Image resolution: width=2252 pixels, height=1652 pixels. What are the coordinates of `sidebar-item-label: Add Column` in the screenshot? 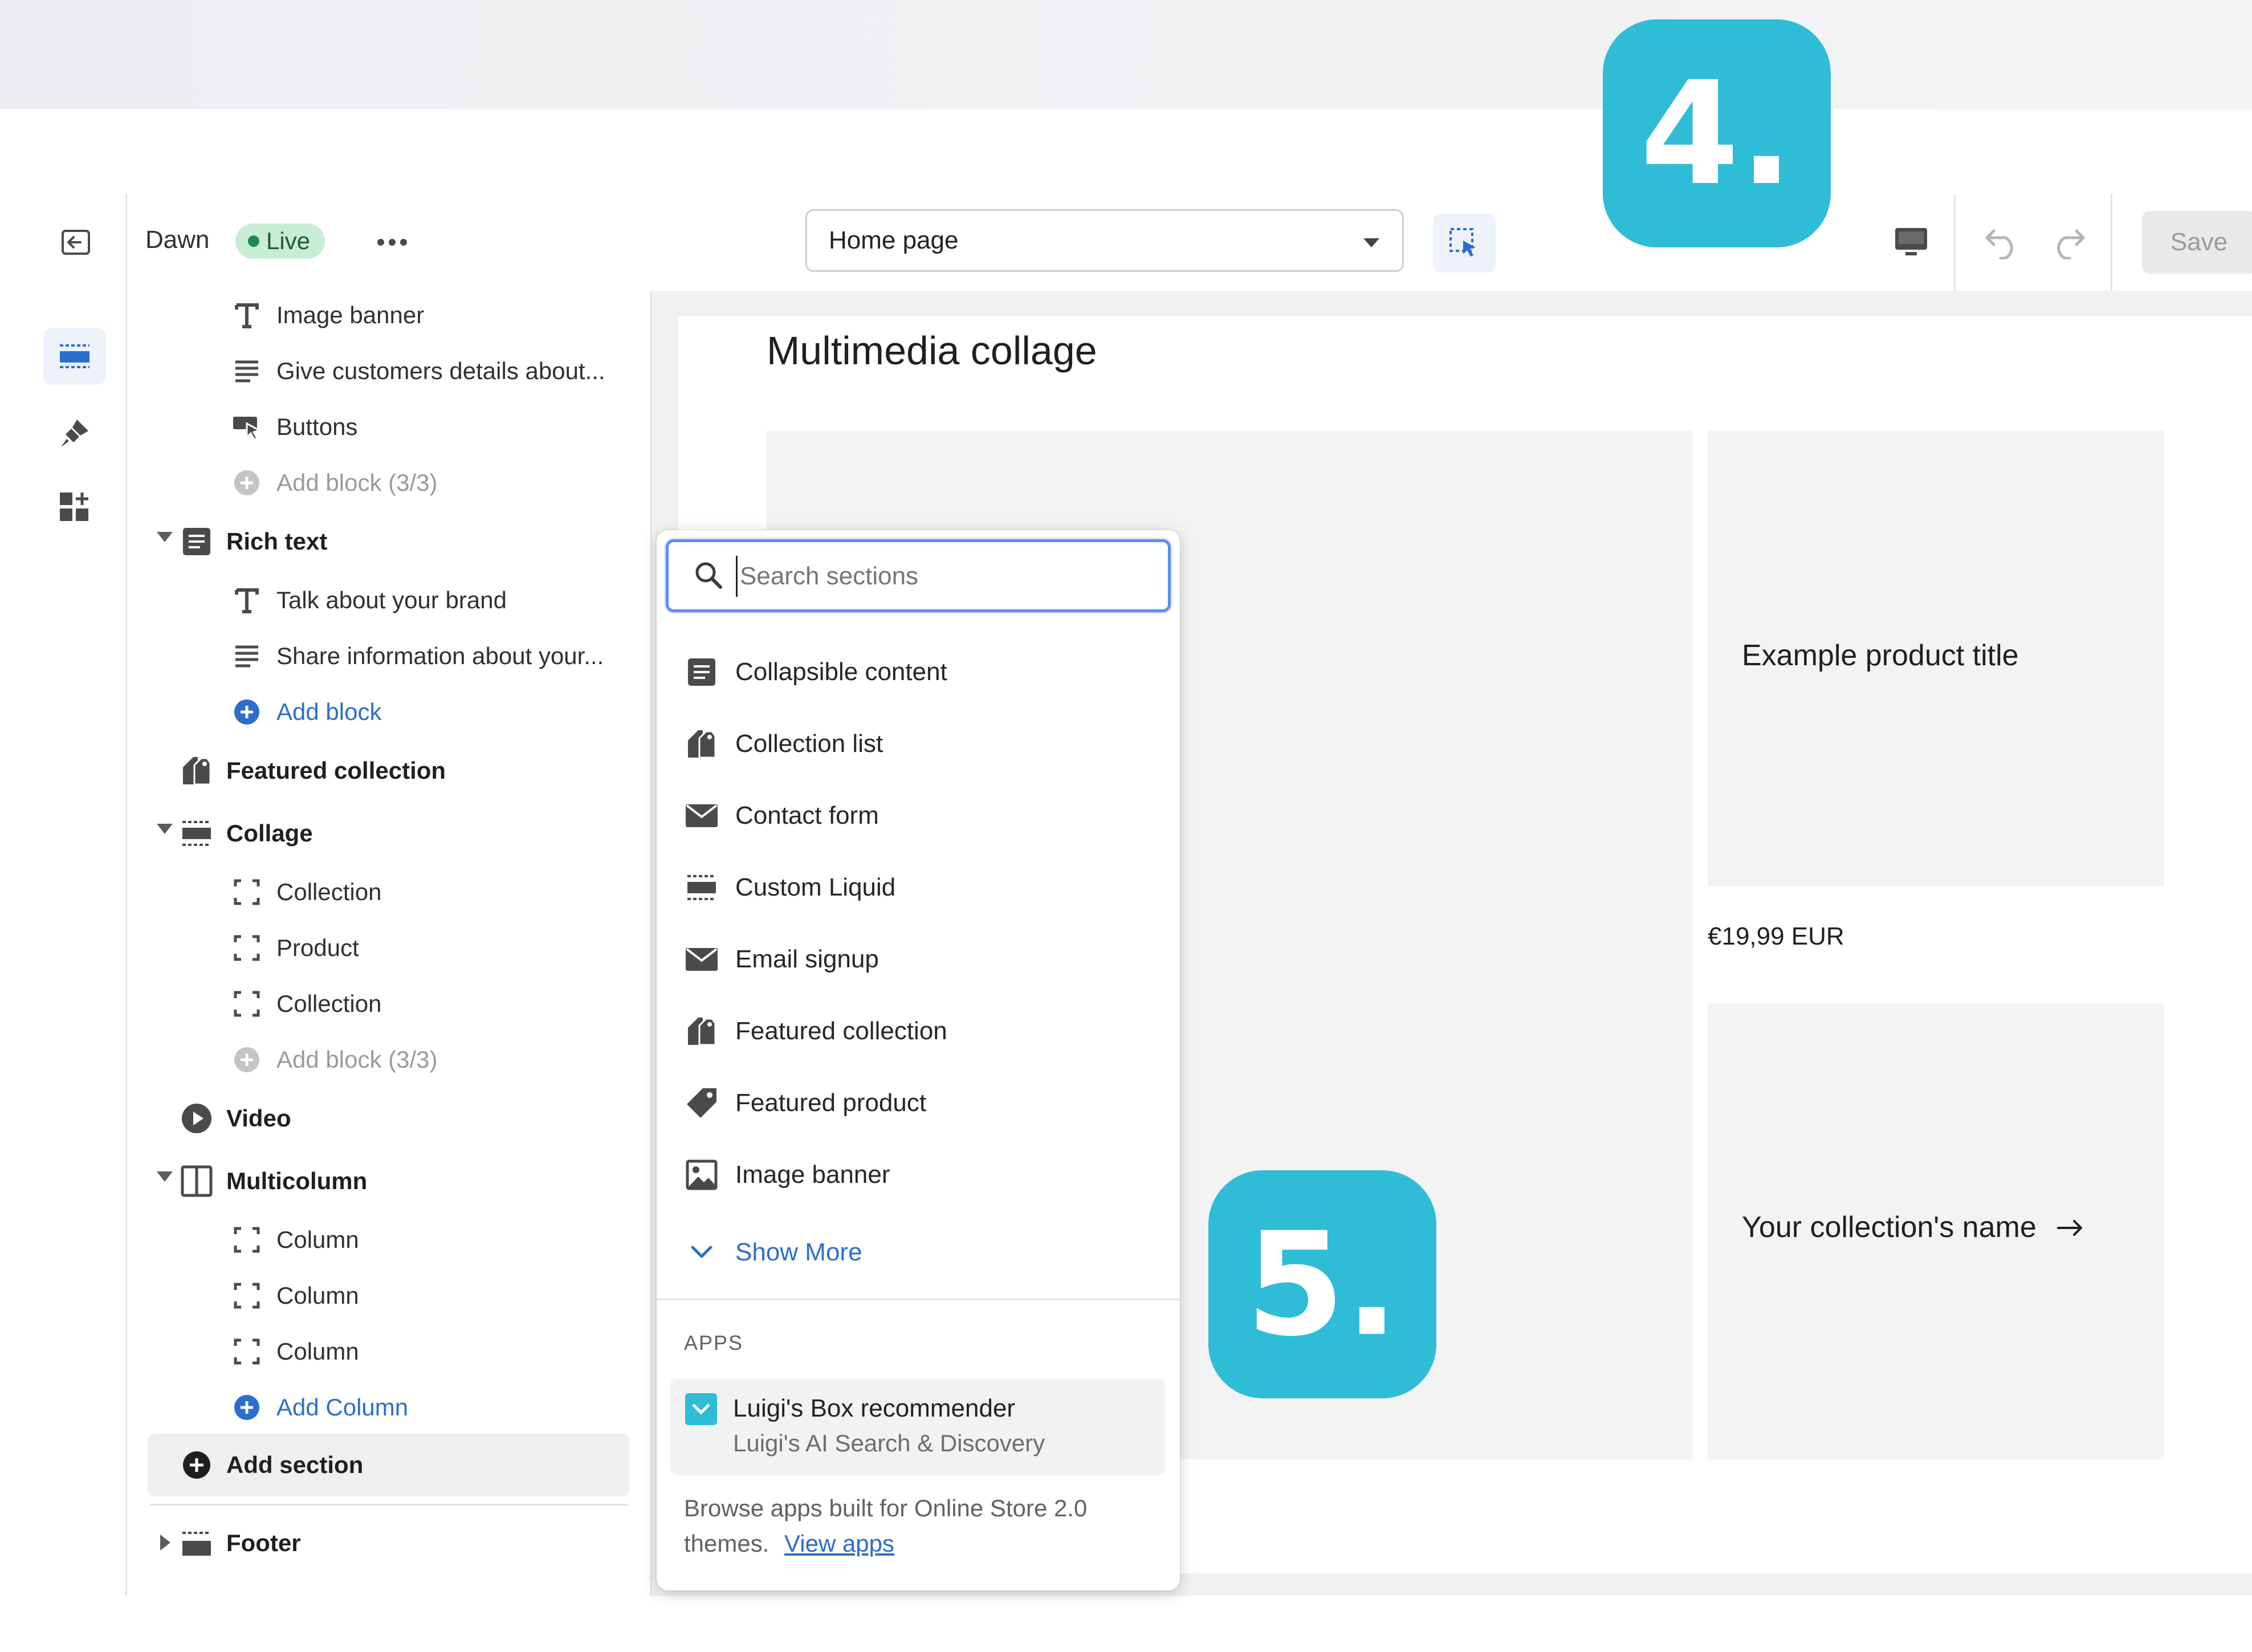 It's located at (342, 1407).